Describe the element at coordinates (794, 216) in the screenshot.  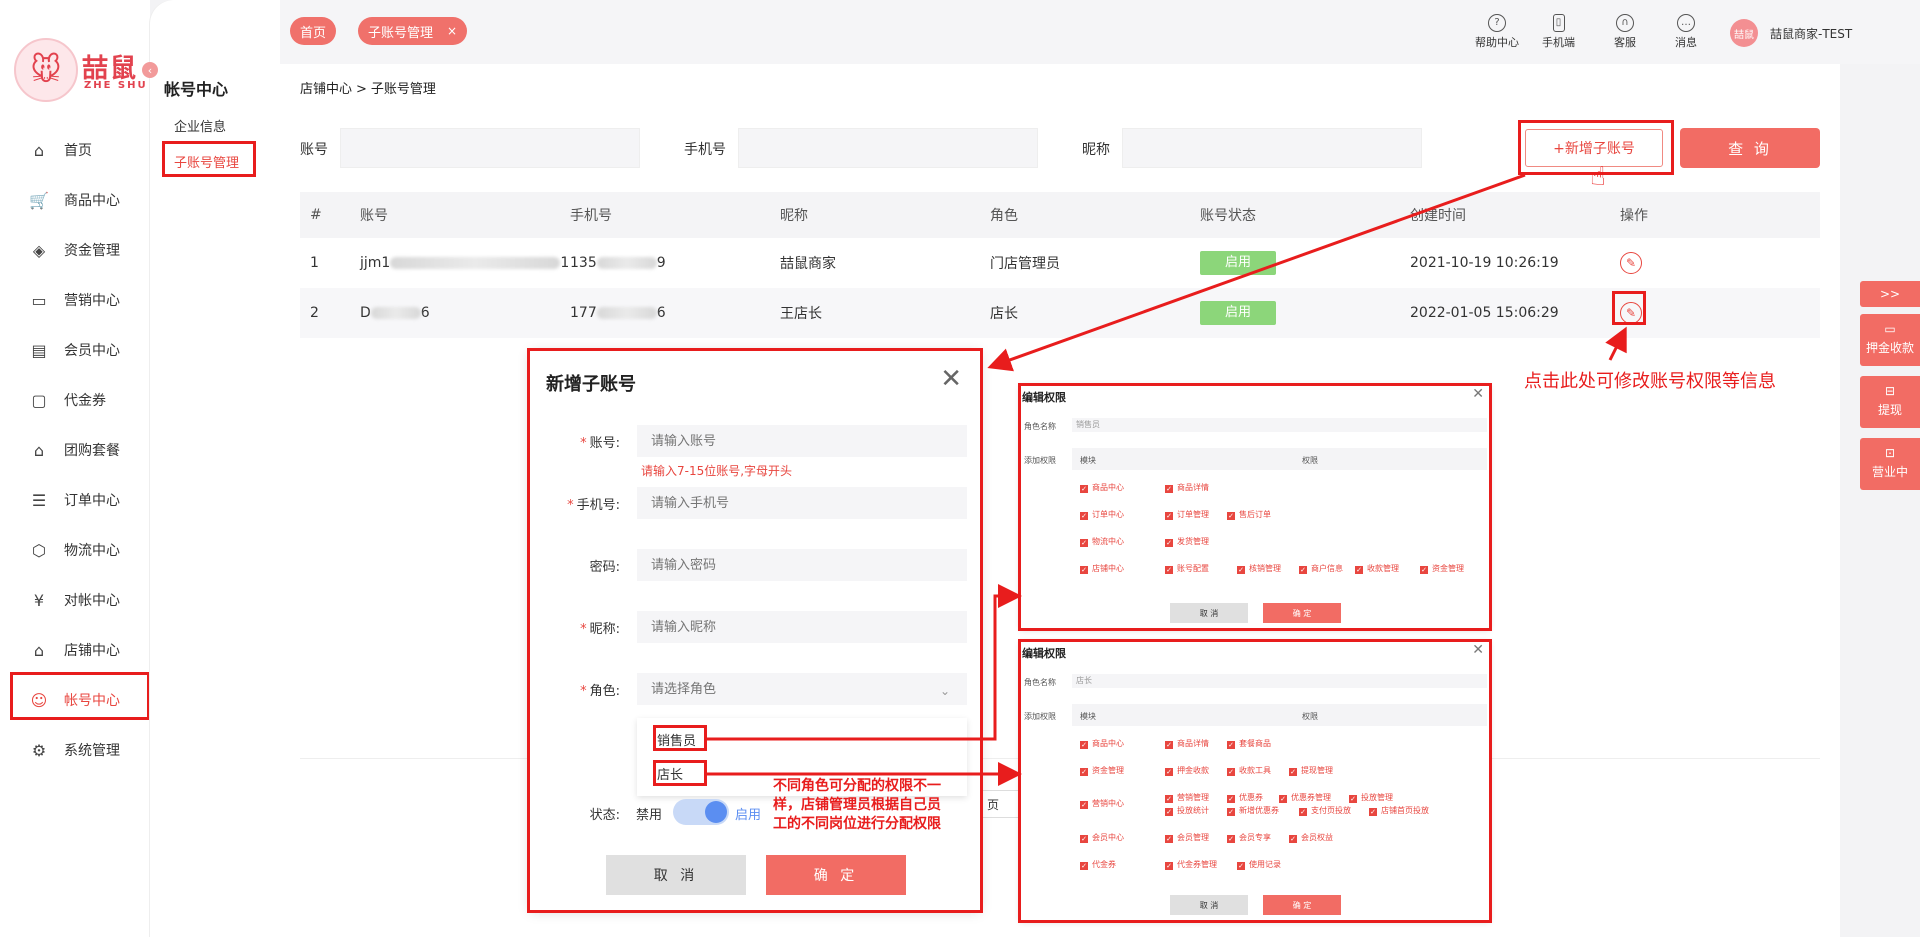
I see `col-nickname: 昵称` at that location.